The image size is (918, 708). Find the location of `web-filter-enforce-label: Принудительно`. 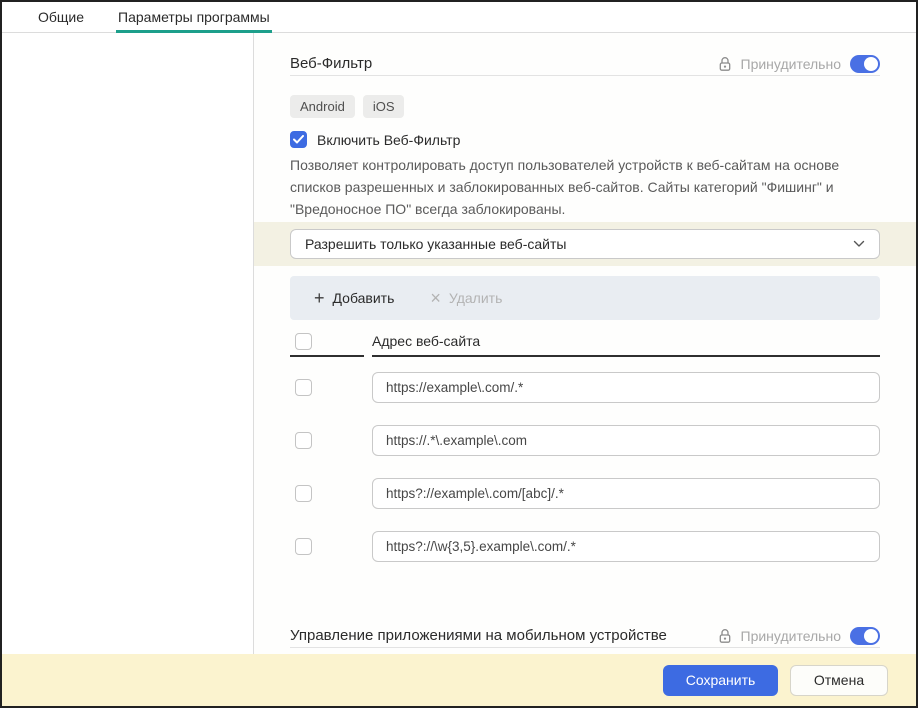

web-filter-enforce-label: Принудительно is located at coordinates (790, 63).